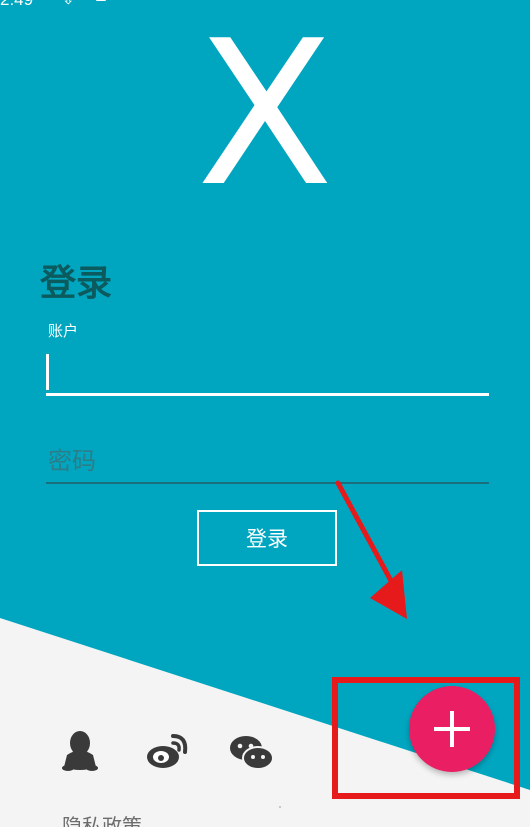  Describe the element at coordinates (16, 5) in the screenshot. I see `status-time: 2:49` at that location.